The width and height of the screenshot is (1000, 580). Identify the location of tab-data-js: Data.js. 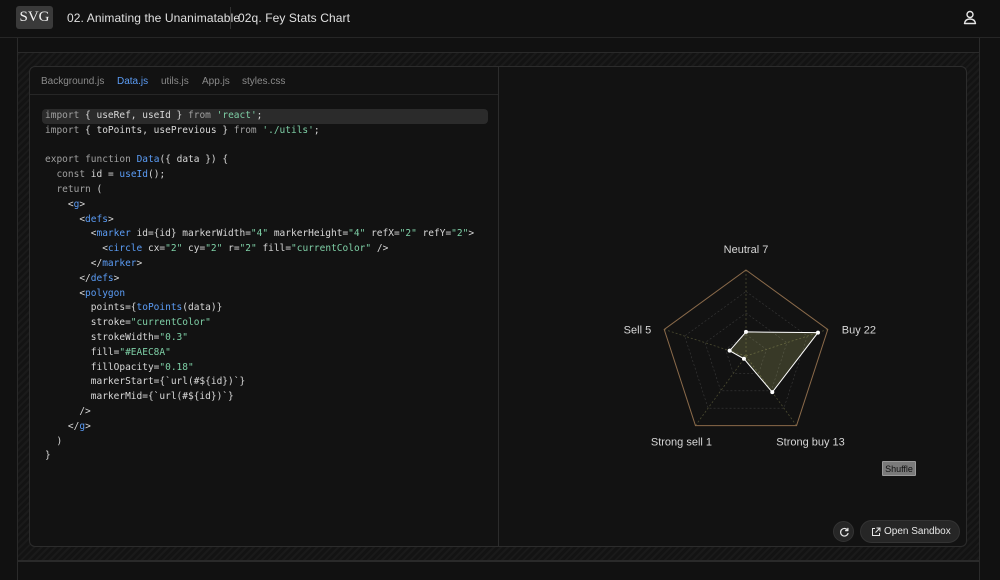
(132, 81).